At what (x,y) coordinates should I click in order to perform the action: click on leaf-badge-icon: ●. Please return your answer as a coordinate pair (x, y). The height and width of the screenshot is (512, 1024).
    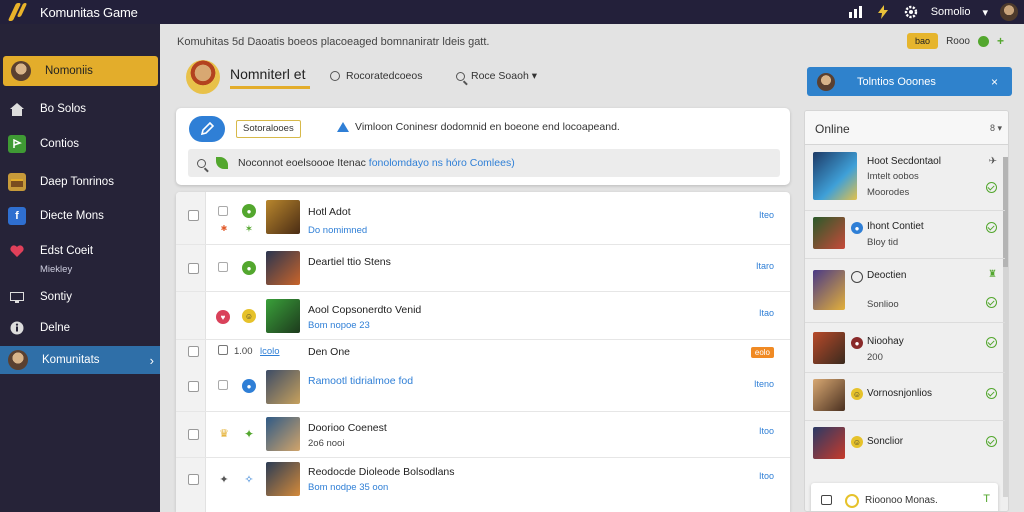
    Looking at the image, I should click on (249, 268).